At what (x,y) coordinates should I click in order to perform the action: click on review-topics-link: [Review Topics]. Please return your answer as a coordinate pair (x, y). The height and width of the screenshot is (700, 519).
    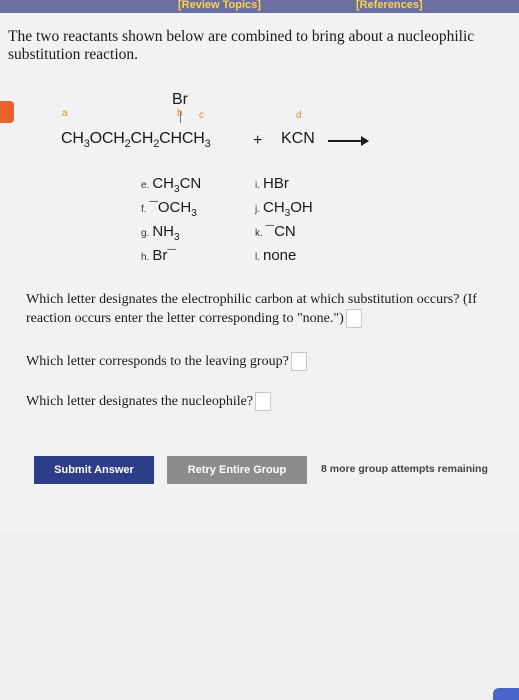
    Looking at the image, I should click on (219, 5).